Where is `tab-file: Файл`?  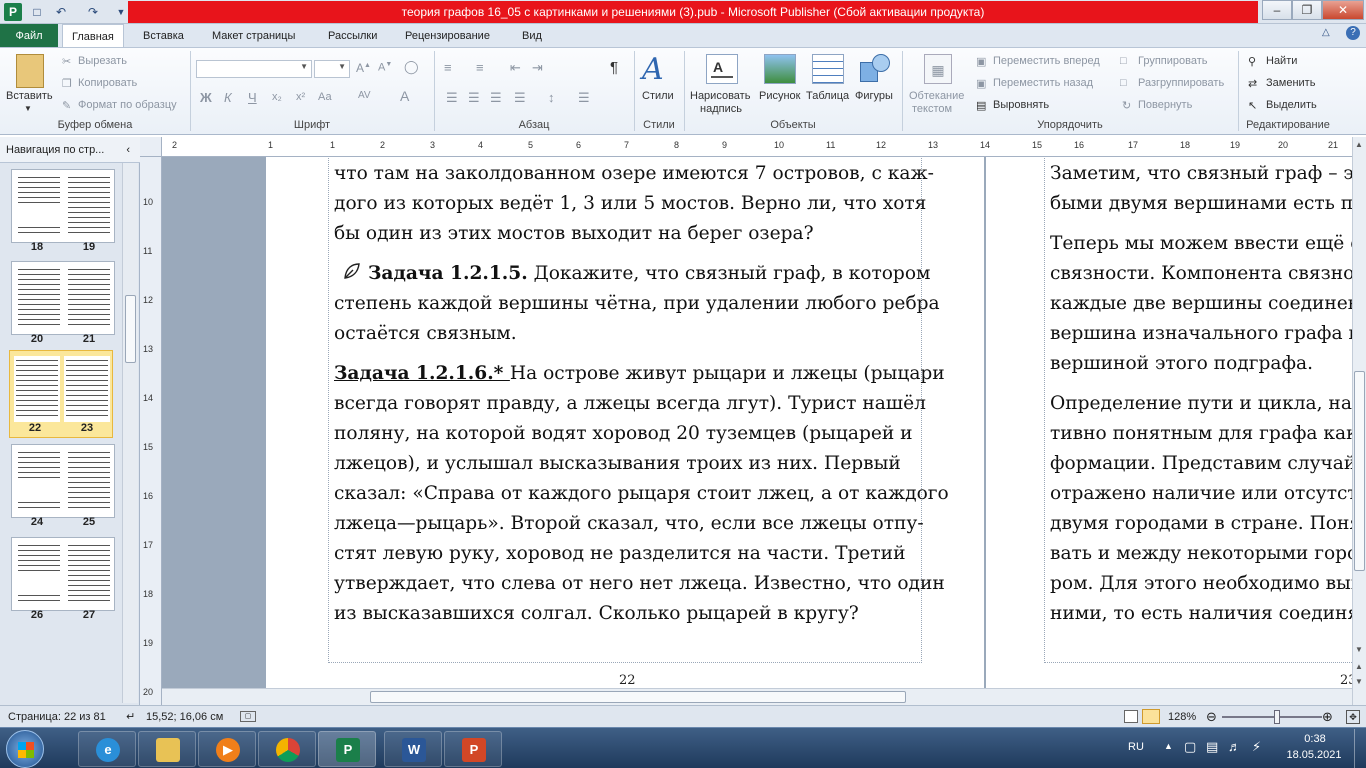 tab-file: Файл is located at coordinates (29, 36).